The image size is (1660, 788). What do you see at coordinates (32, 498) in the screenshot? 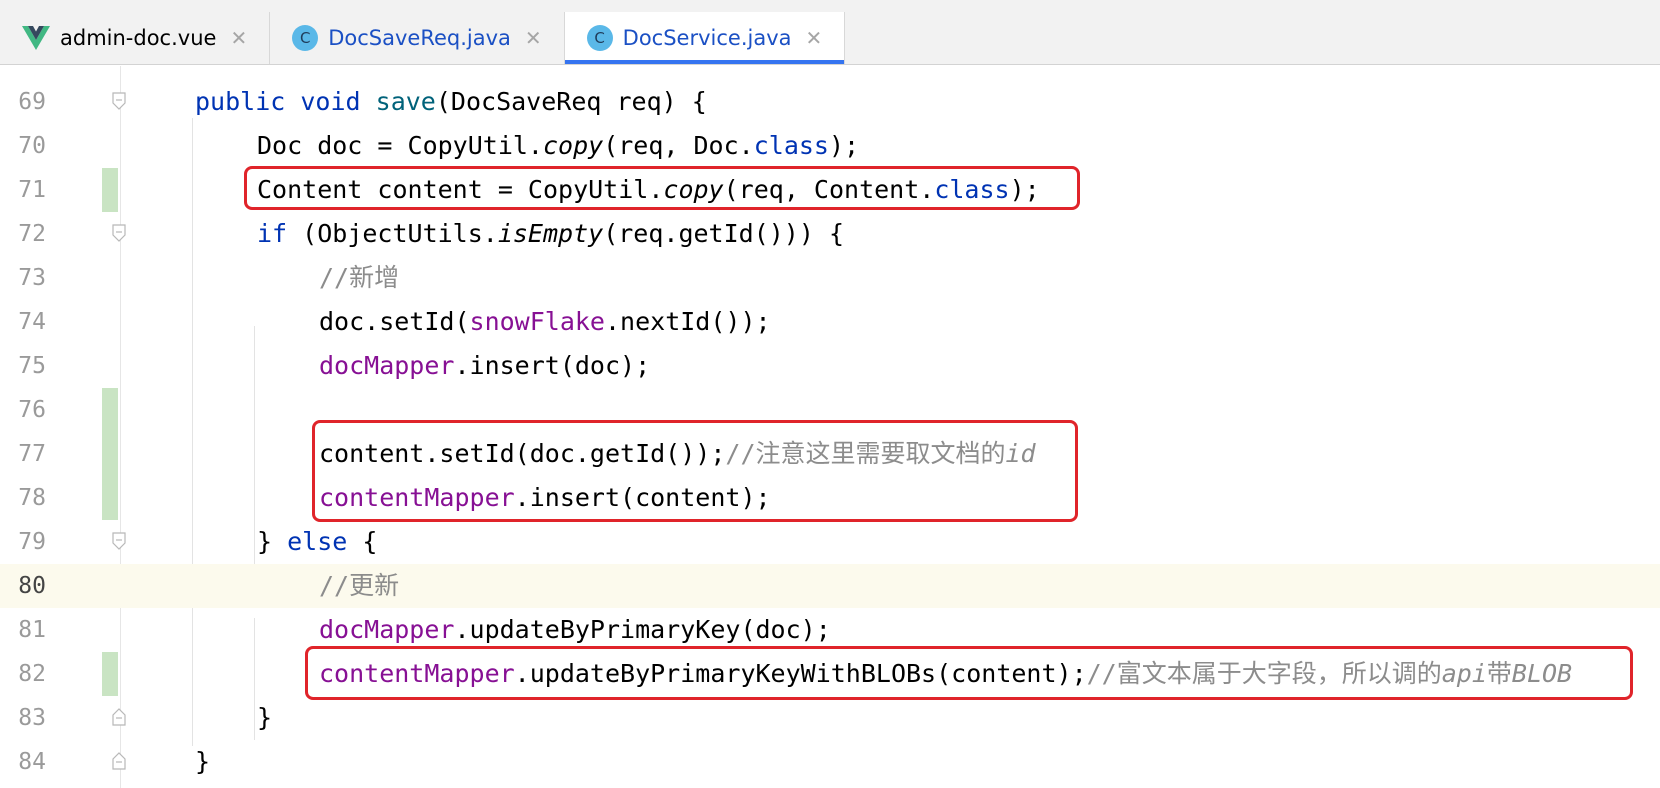
I see `line-number: 78` at bounding box center [32, 498].